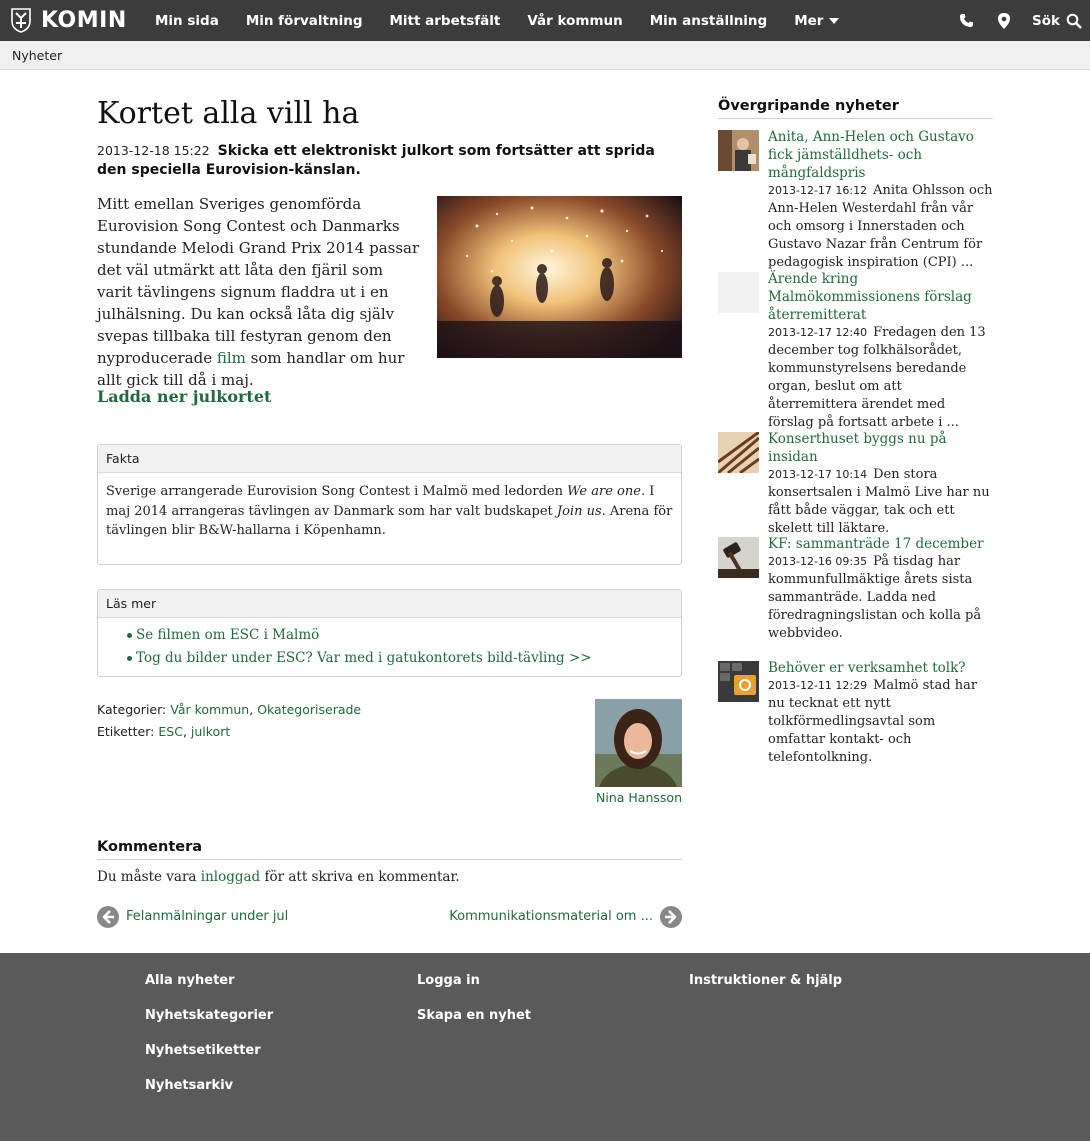 Image resolution: width=1090 pixels, height=1141 pixels. Describe the element at coordinates (574, 21) in the screenshot. I see `nav-var-kommun: Vår kommun` at that location.